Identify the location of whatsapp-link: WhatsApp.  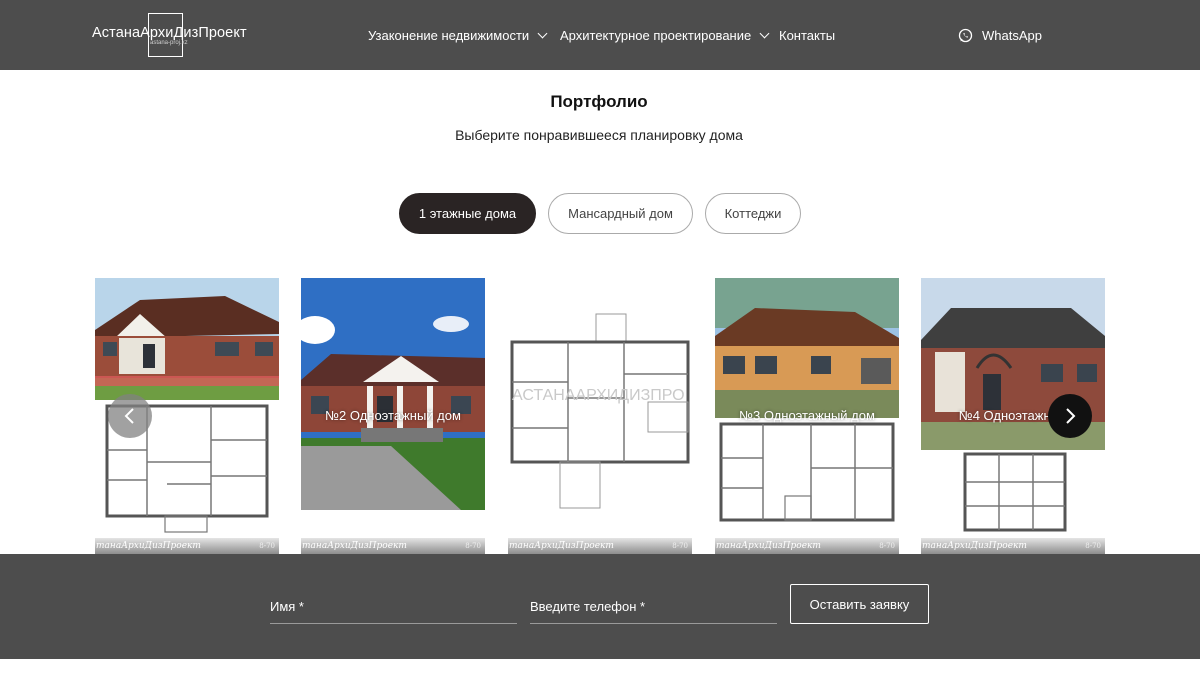
(1000, 35).